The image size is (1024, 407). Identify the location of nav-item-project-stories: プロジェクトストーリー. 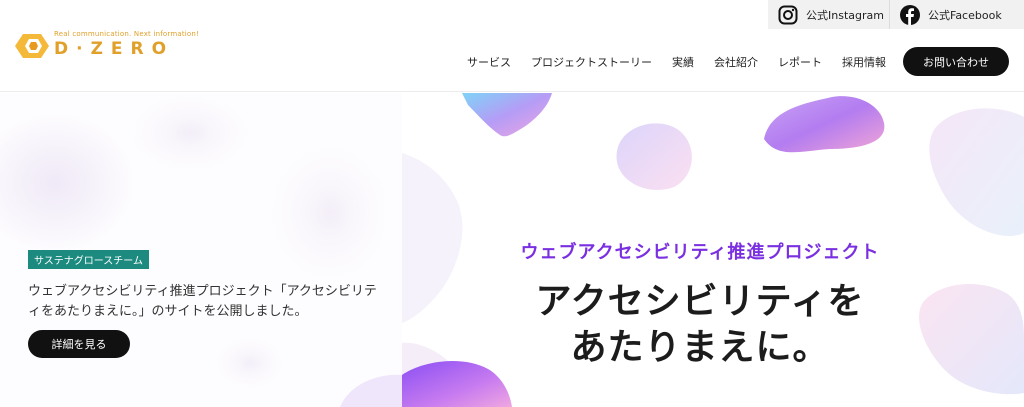
(591, 62).